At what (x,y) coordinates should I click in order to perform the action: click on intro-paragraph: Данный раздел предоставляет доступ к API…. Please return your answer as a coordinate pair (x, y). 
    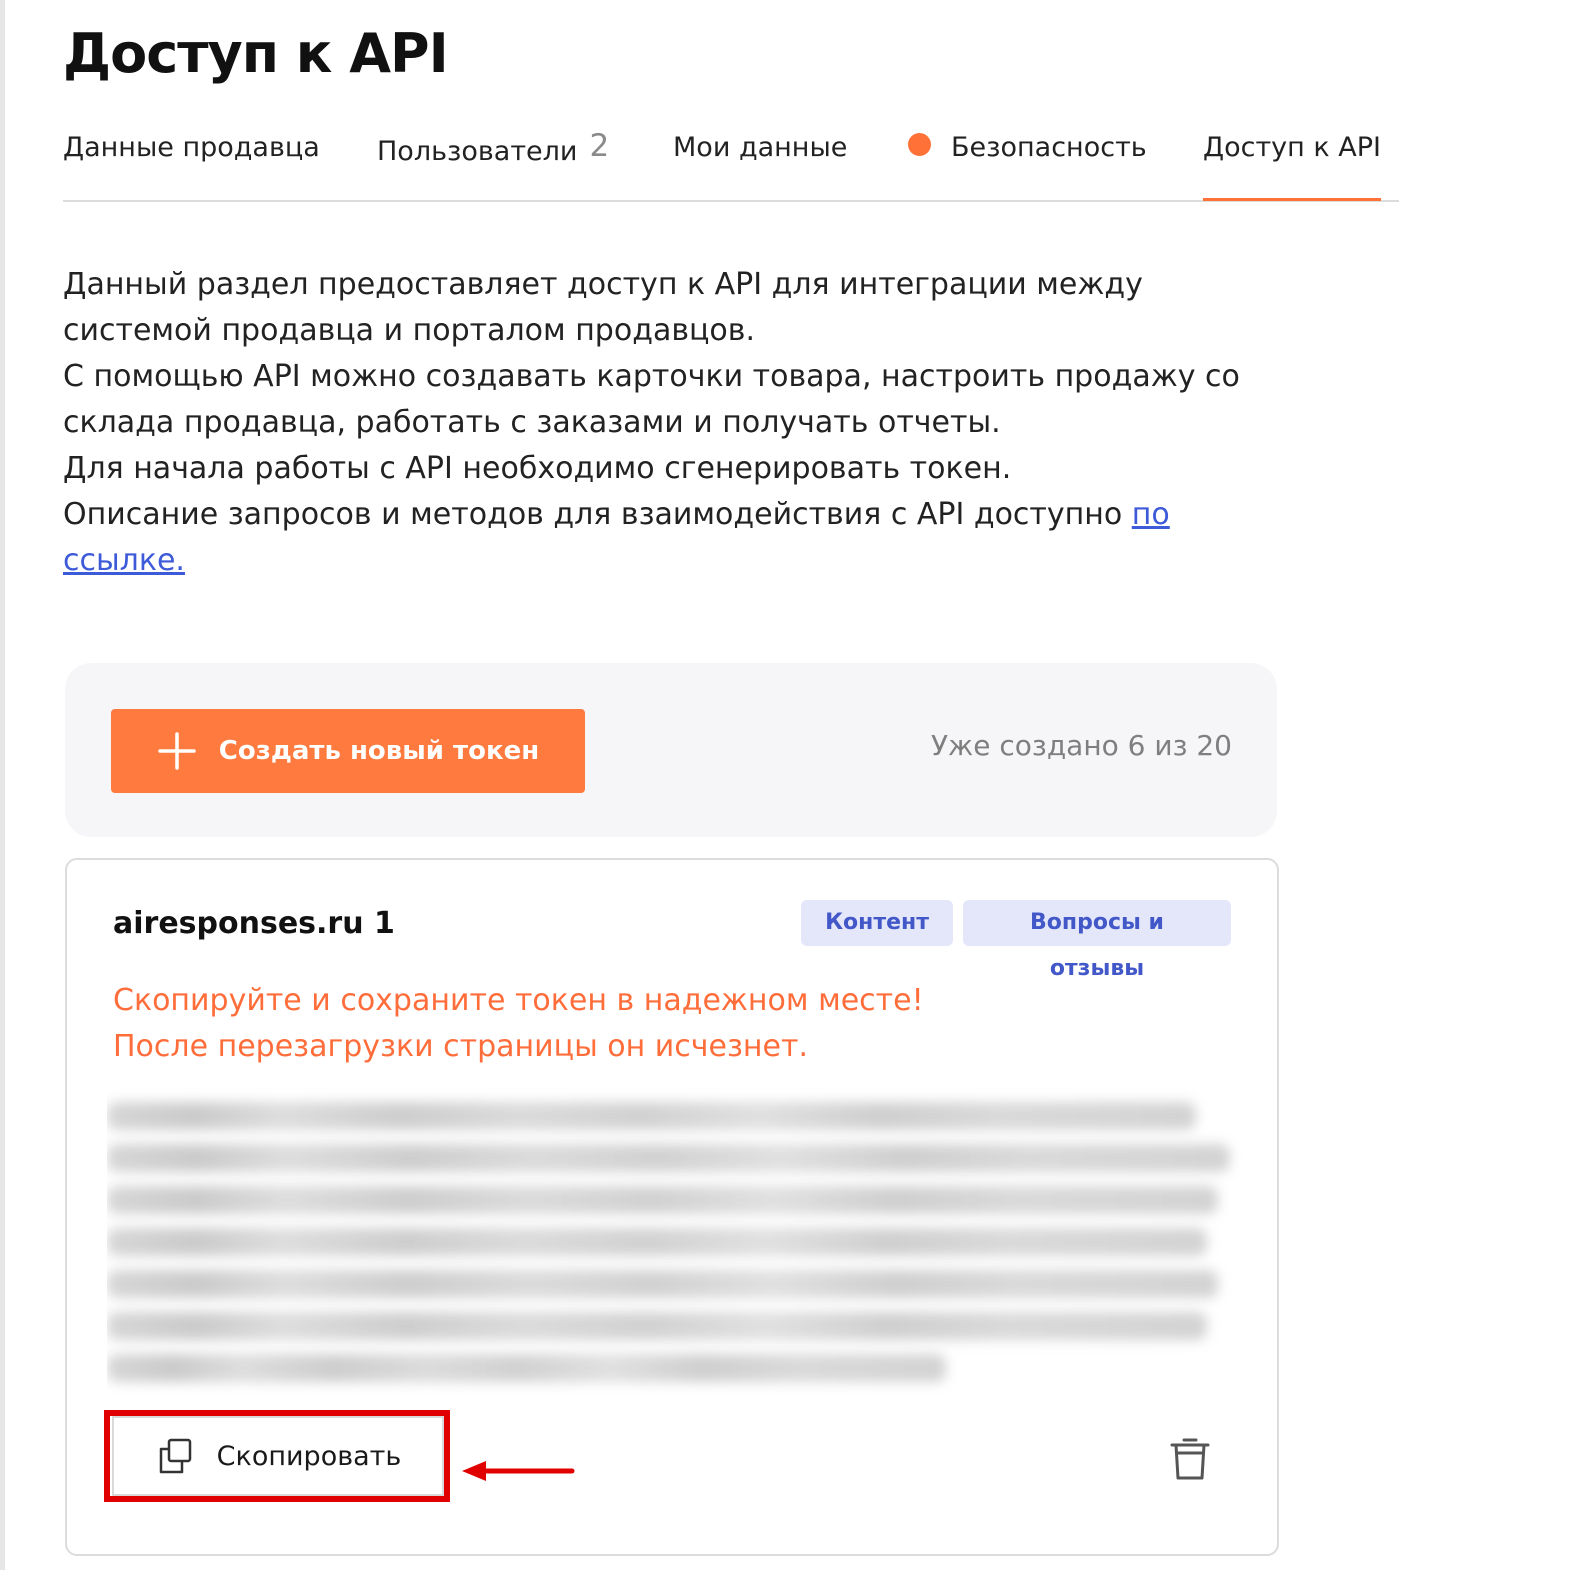
    Looking at the image, I should click on (603, 307).